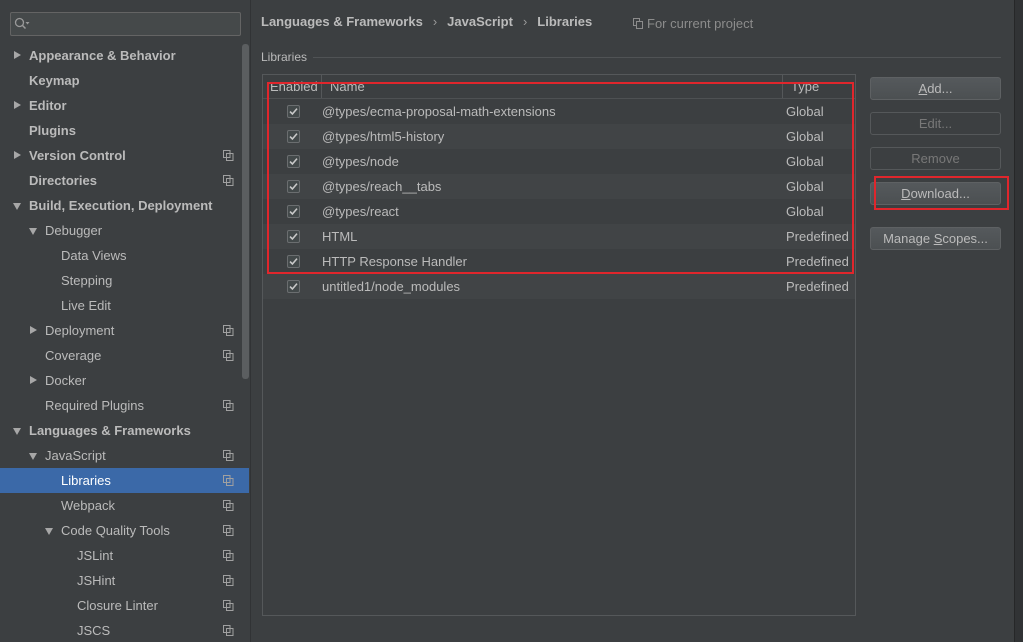 This screenshot has height=642, width=1023. Describe the element at coordinates (94, 255) in the screenshot. I see `tree-item-label: Data Views` at that location.